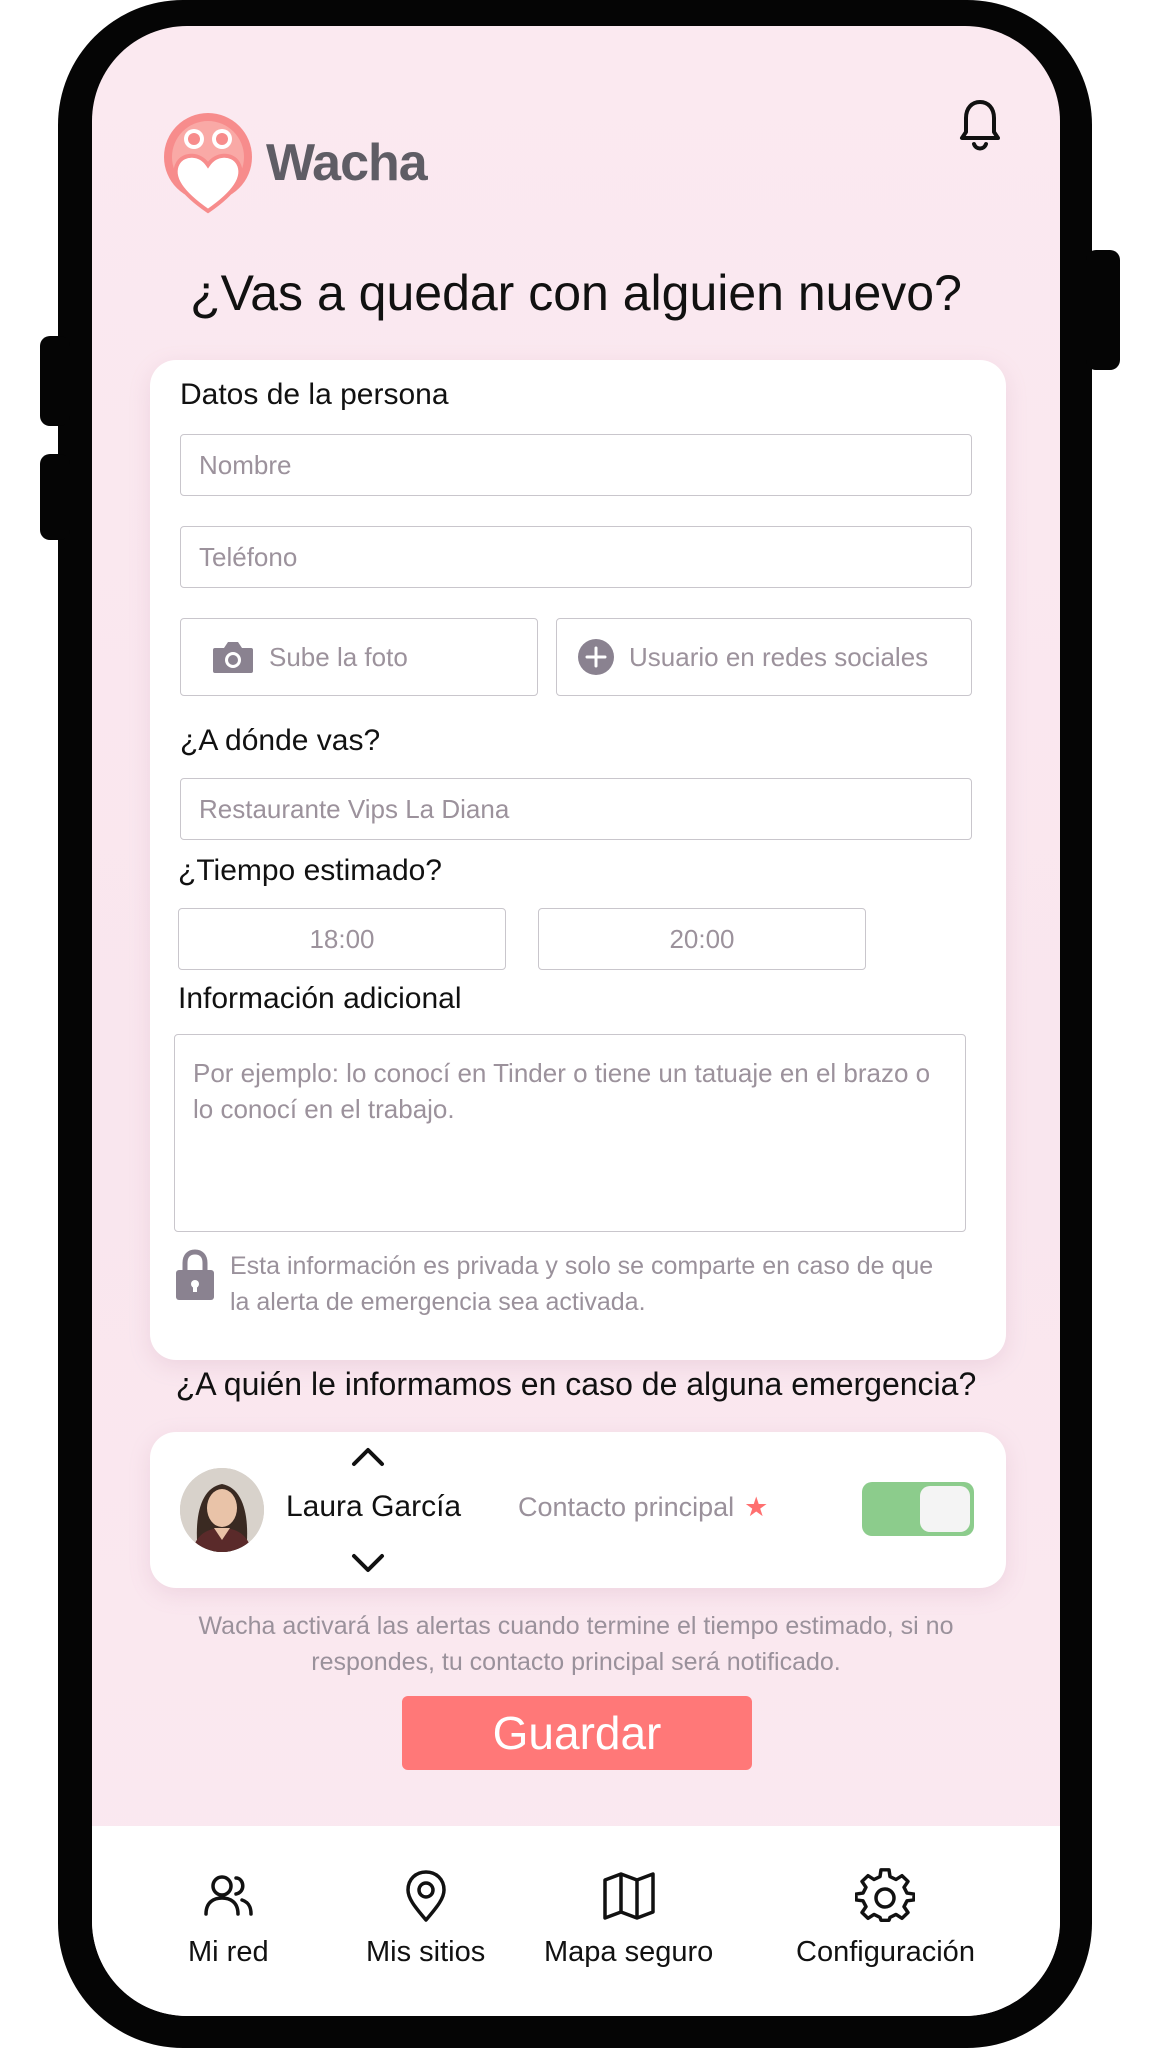 This screenshot has width=1152, height=2048. What do you see at coordinates (310, 870) in the screenshot?
I see `time-question: ¿Tiempo estimado?` at bounding box center [310, 870].